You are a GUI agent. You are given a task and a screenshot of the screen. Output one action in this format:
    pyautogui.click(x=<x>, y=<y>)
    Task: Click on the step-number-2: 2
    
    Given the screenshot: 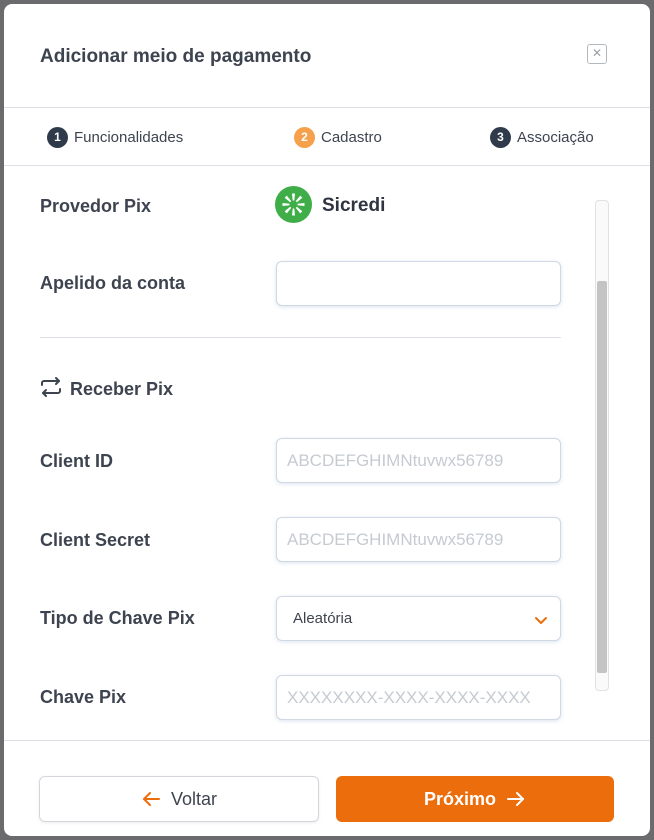 What is the action you would take?
    pyautogui.click(x=304, y=137)
    